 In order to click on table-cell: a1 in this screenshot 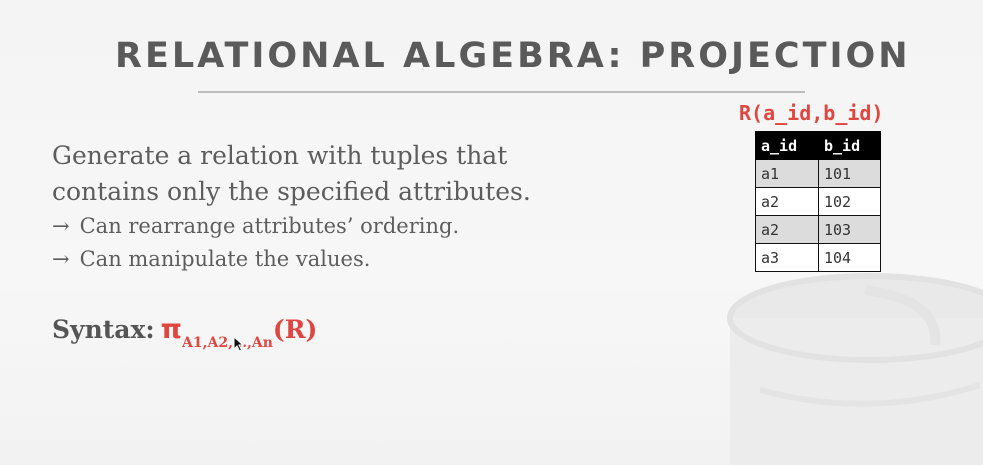, I will do `click(787, 173)`.